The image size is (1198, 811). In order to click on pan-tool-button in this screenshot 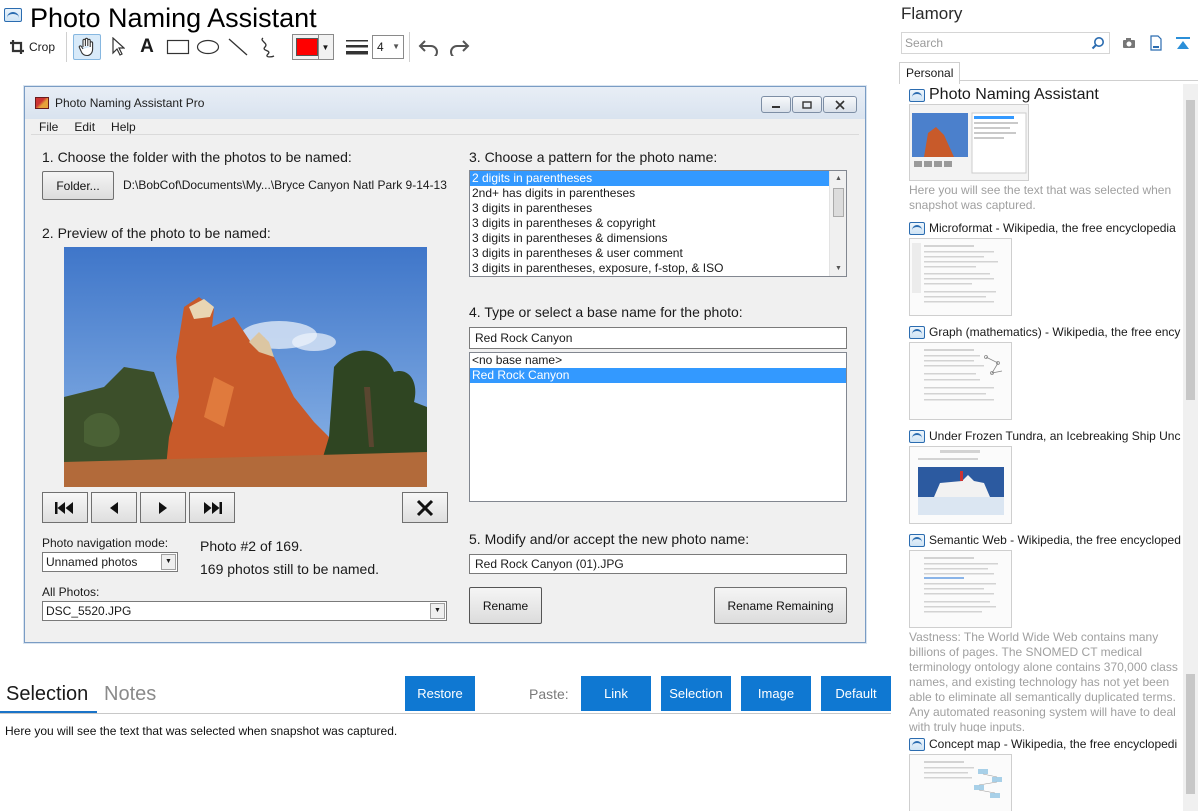, I will do `click(87, 47)`.